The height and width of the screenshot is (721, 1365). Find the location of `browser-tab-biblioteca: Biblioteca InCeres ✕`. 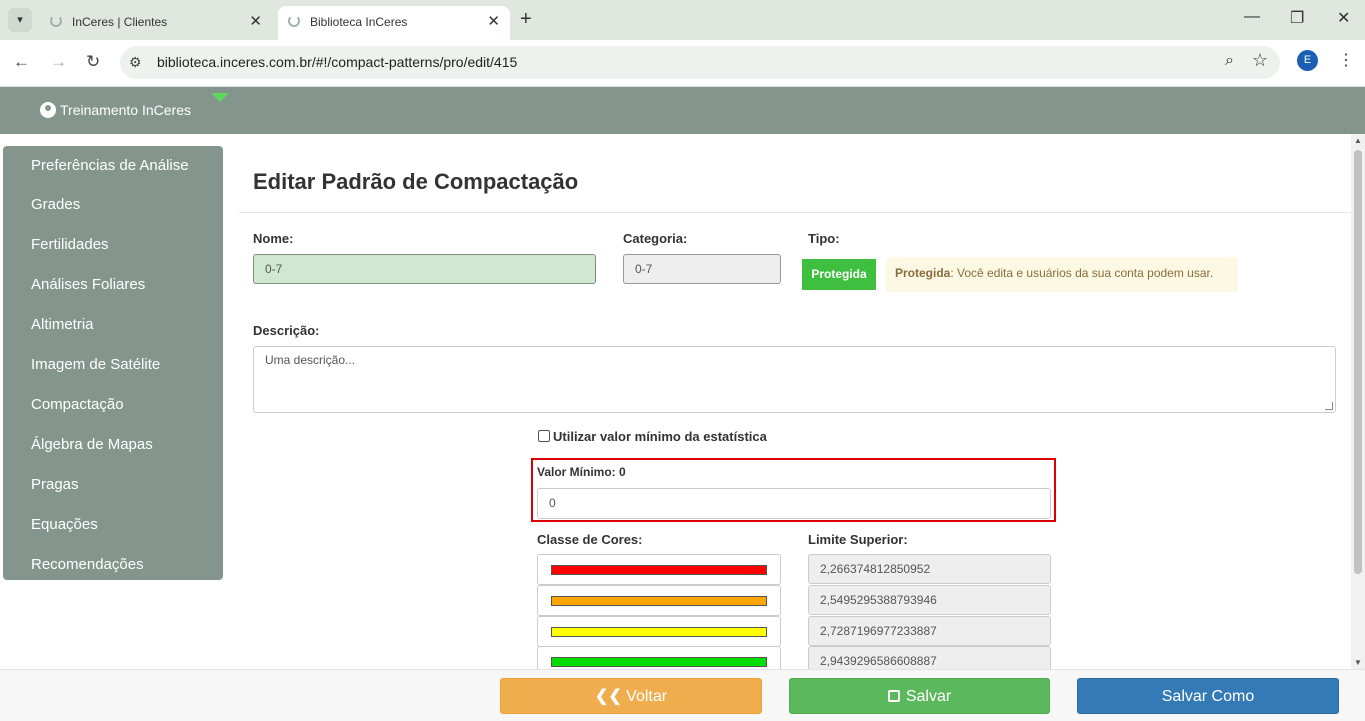

browser-tab-biblioteca: Biblioteca InCeres ✕ is located at coordinates (394, 23).